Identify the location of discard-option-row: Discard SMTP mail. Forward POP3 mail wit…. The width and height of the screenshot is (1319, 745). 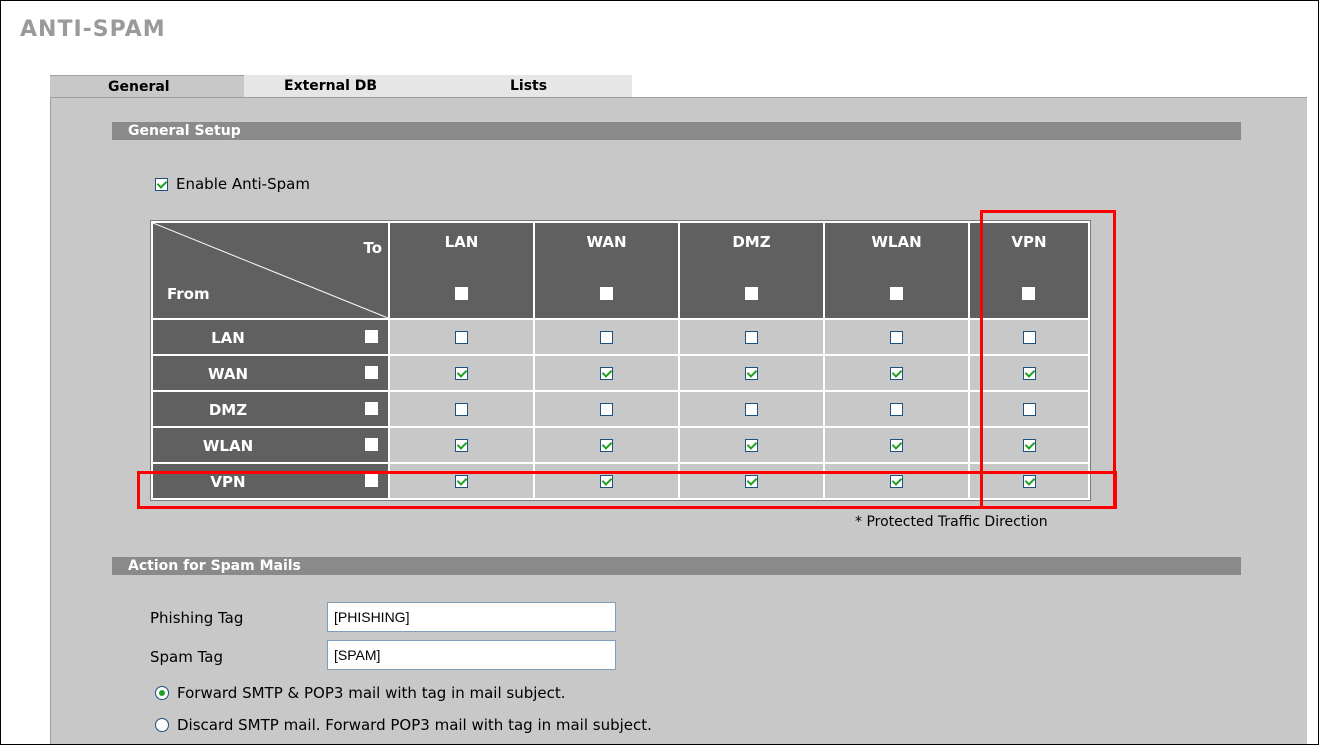
(403, 725).